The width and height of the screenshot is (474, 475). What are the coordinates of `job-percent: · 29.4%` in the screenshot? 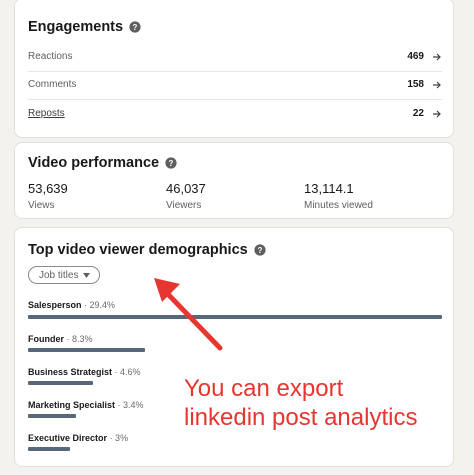 It's located at (100, 305).